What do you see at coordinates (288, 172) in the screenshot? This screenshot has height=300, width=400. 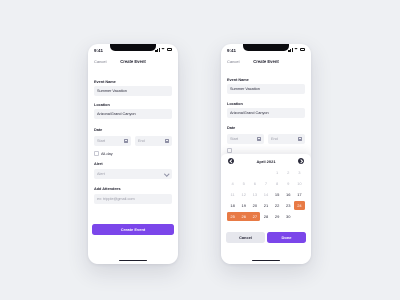 I see `calendar-day: 2` at bounding box center [288, 172].